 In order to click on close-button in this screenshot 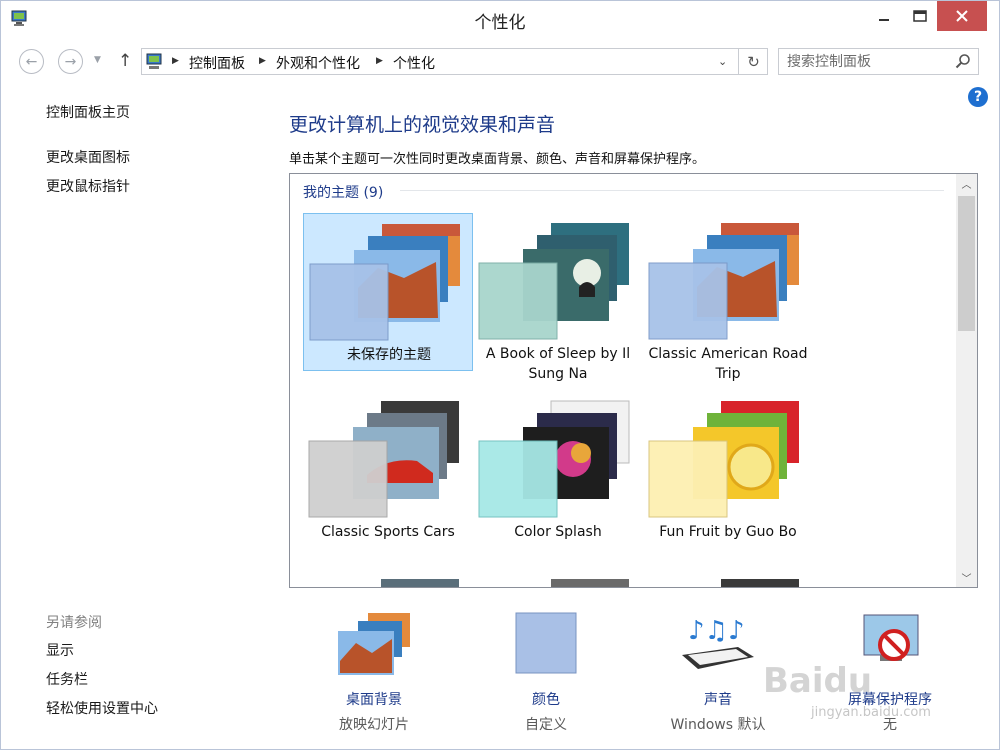, I will do `click(962, 16)`.